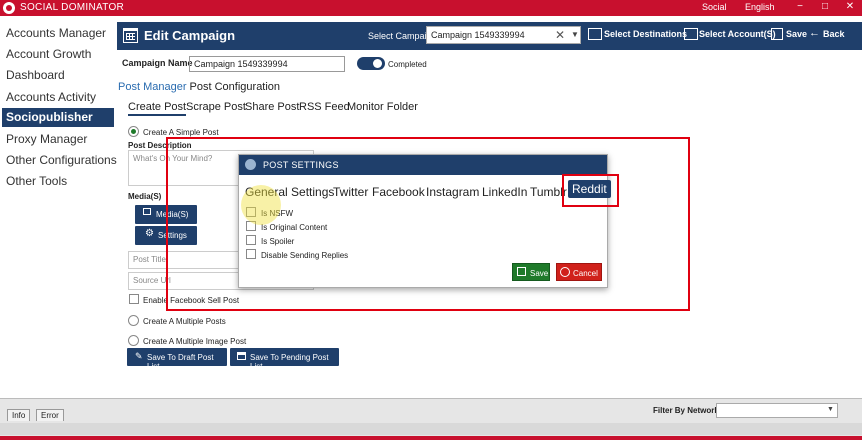 Image resolution: width=862 pixels, height=440 pixels. What do you see at coordinates (251, 212) in the screenshot?
I see `is-nsfw-checkbox` at bounding box center [251, 212].